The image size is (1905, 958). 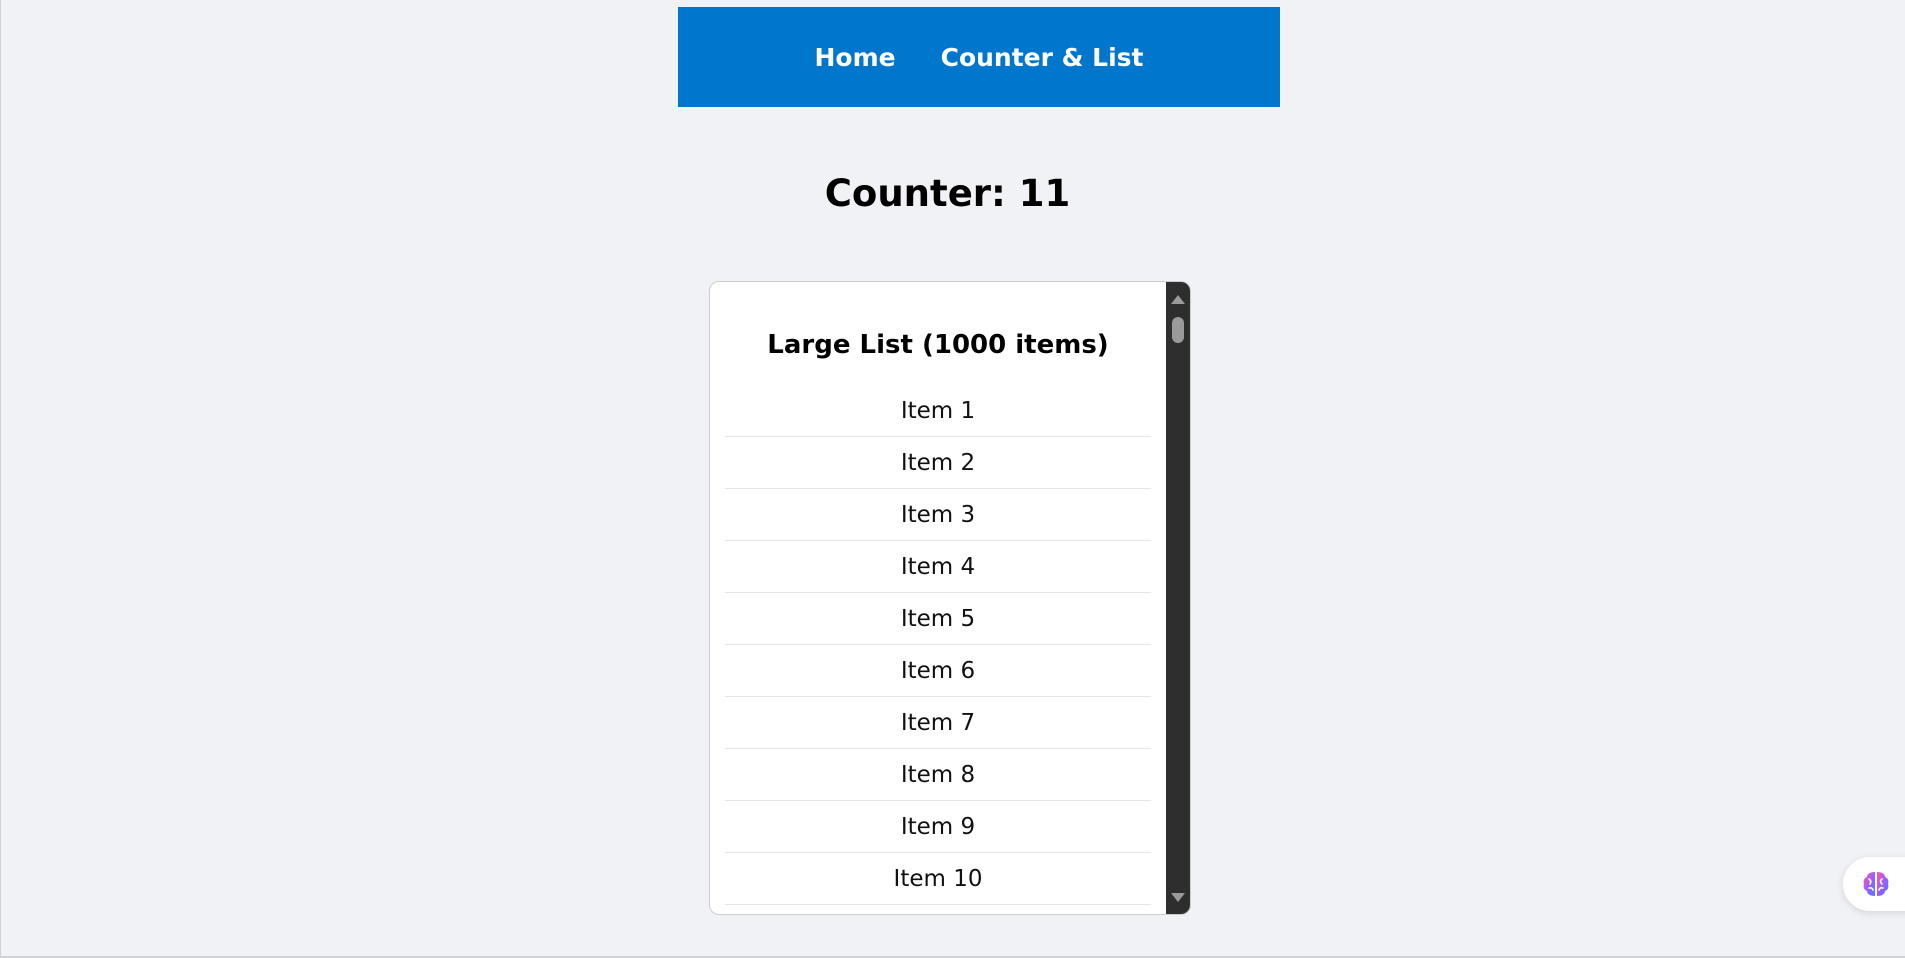 What do you see at coordinates (938, 775) in the screenshot?
I see `list-item: Item 8` at bounding box center [938, 775].